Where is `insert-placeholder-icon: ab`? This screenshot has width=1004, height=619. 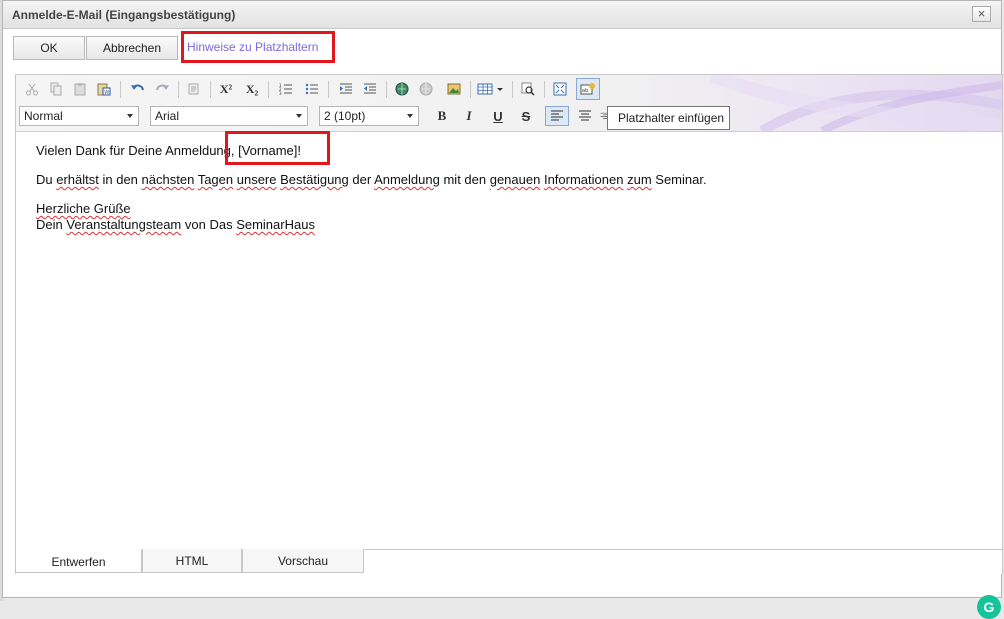 insert-placeholder-icon: ab is located at coordinates (588, 89).